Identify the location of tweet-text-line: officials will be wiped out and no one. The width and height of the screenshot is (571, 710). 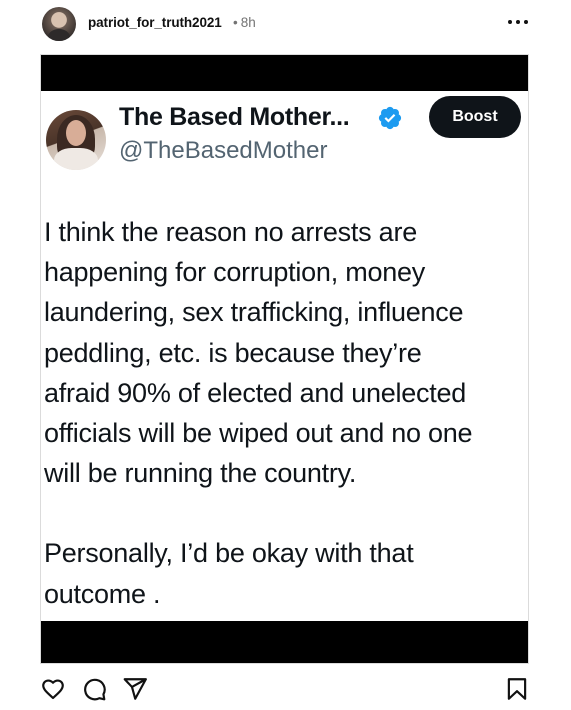
(258, 433).